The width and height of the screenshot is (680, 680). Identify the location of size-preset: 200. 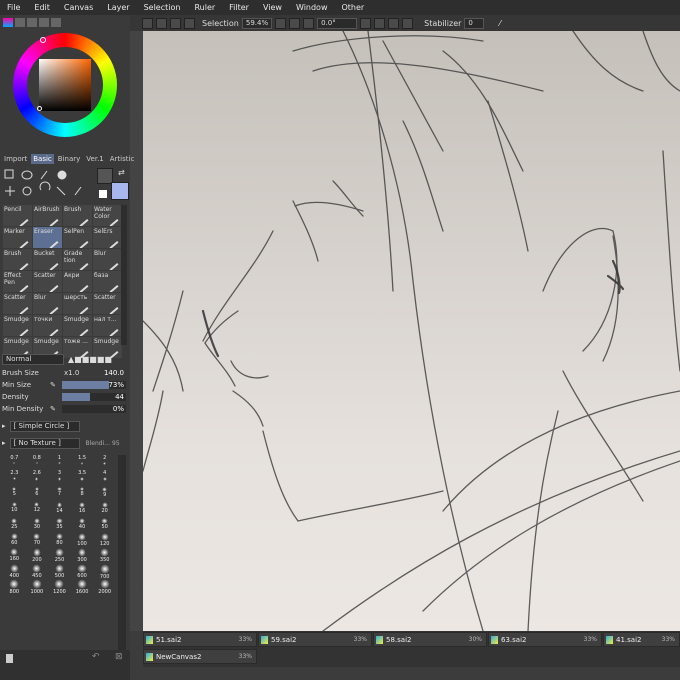
(37, 555).